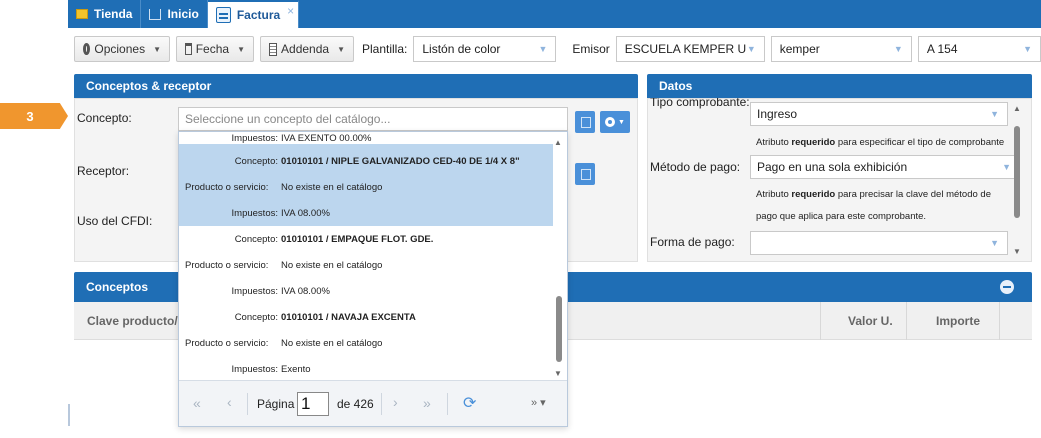  Describe the element at coordinates (559, 256) in the screenshot. I see `dropdown-scrollbar: ▲ ▼` at that location.